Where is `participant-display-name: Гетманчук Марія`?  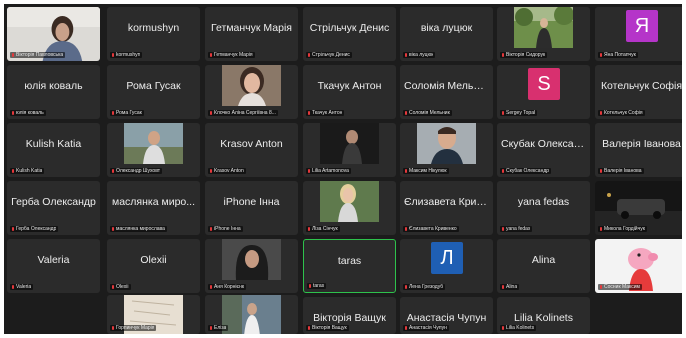 participant-display-name: Гетманчук Марія is located at coordinates (251, 28).